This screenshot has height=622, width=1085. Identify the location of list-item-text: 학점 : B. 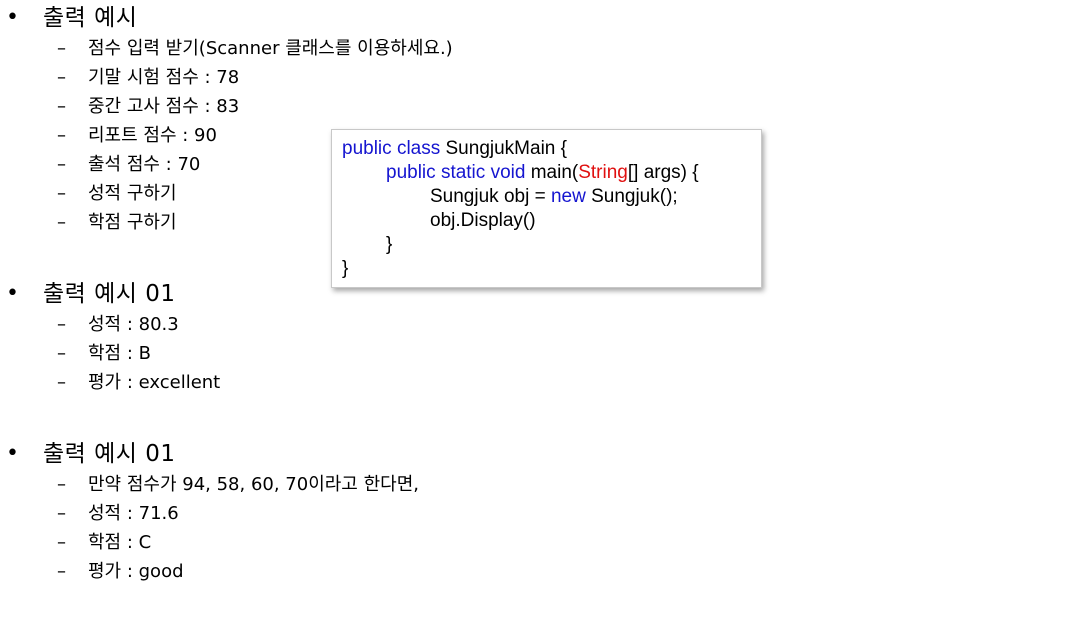
(119, 353).